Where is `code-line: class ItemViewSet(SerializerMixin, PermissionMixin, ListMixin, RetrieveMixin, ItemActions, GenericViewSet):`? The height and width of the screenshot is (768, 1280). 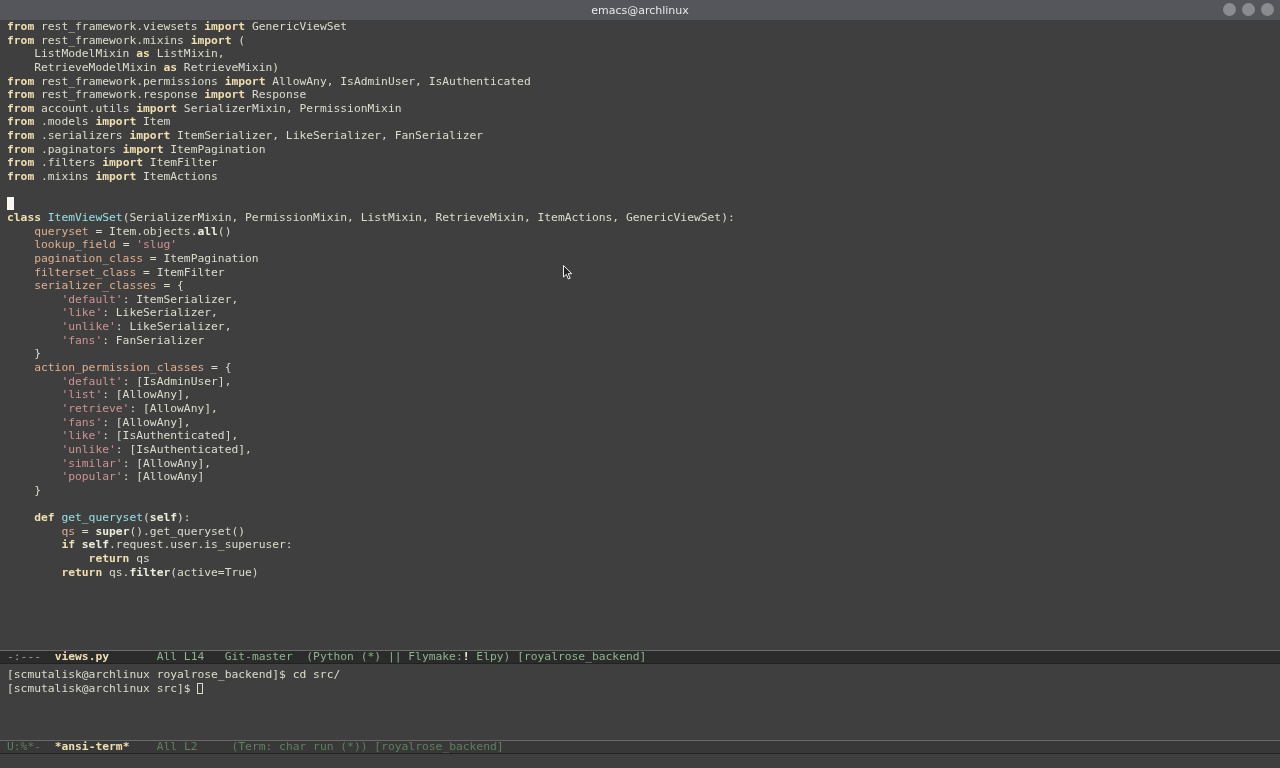
code-line: class ItemViewSet(SerializerMixin, PermissionMixin, ListMixin, RetrieveMixin, ItemActions, GenericViewSet): is located at coordinates (371, 217).